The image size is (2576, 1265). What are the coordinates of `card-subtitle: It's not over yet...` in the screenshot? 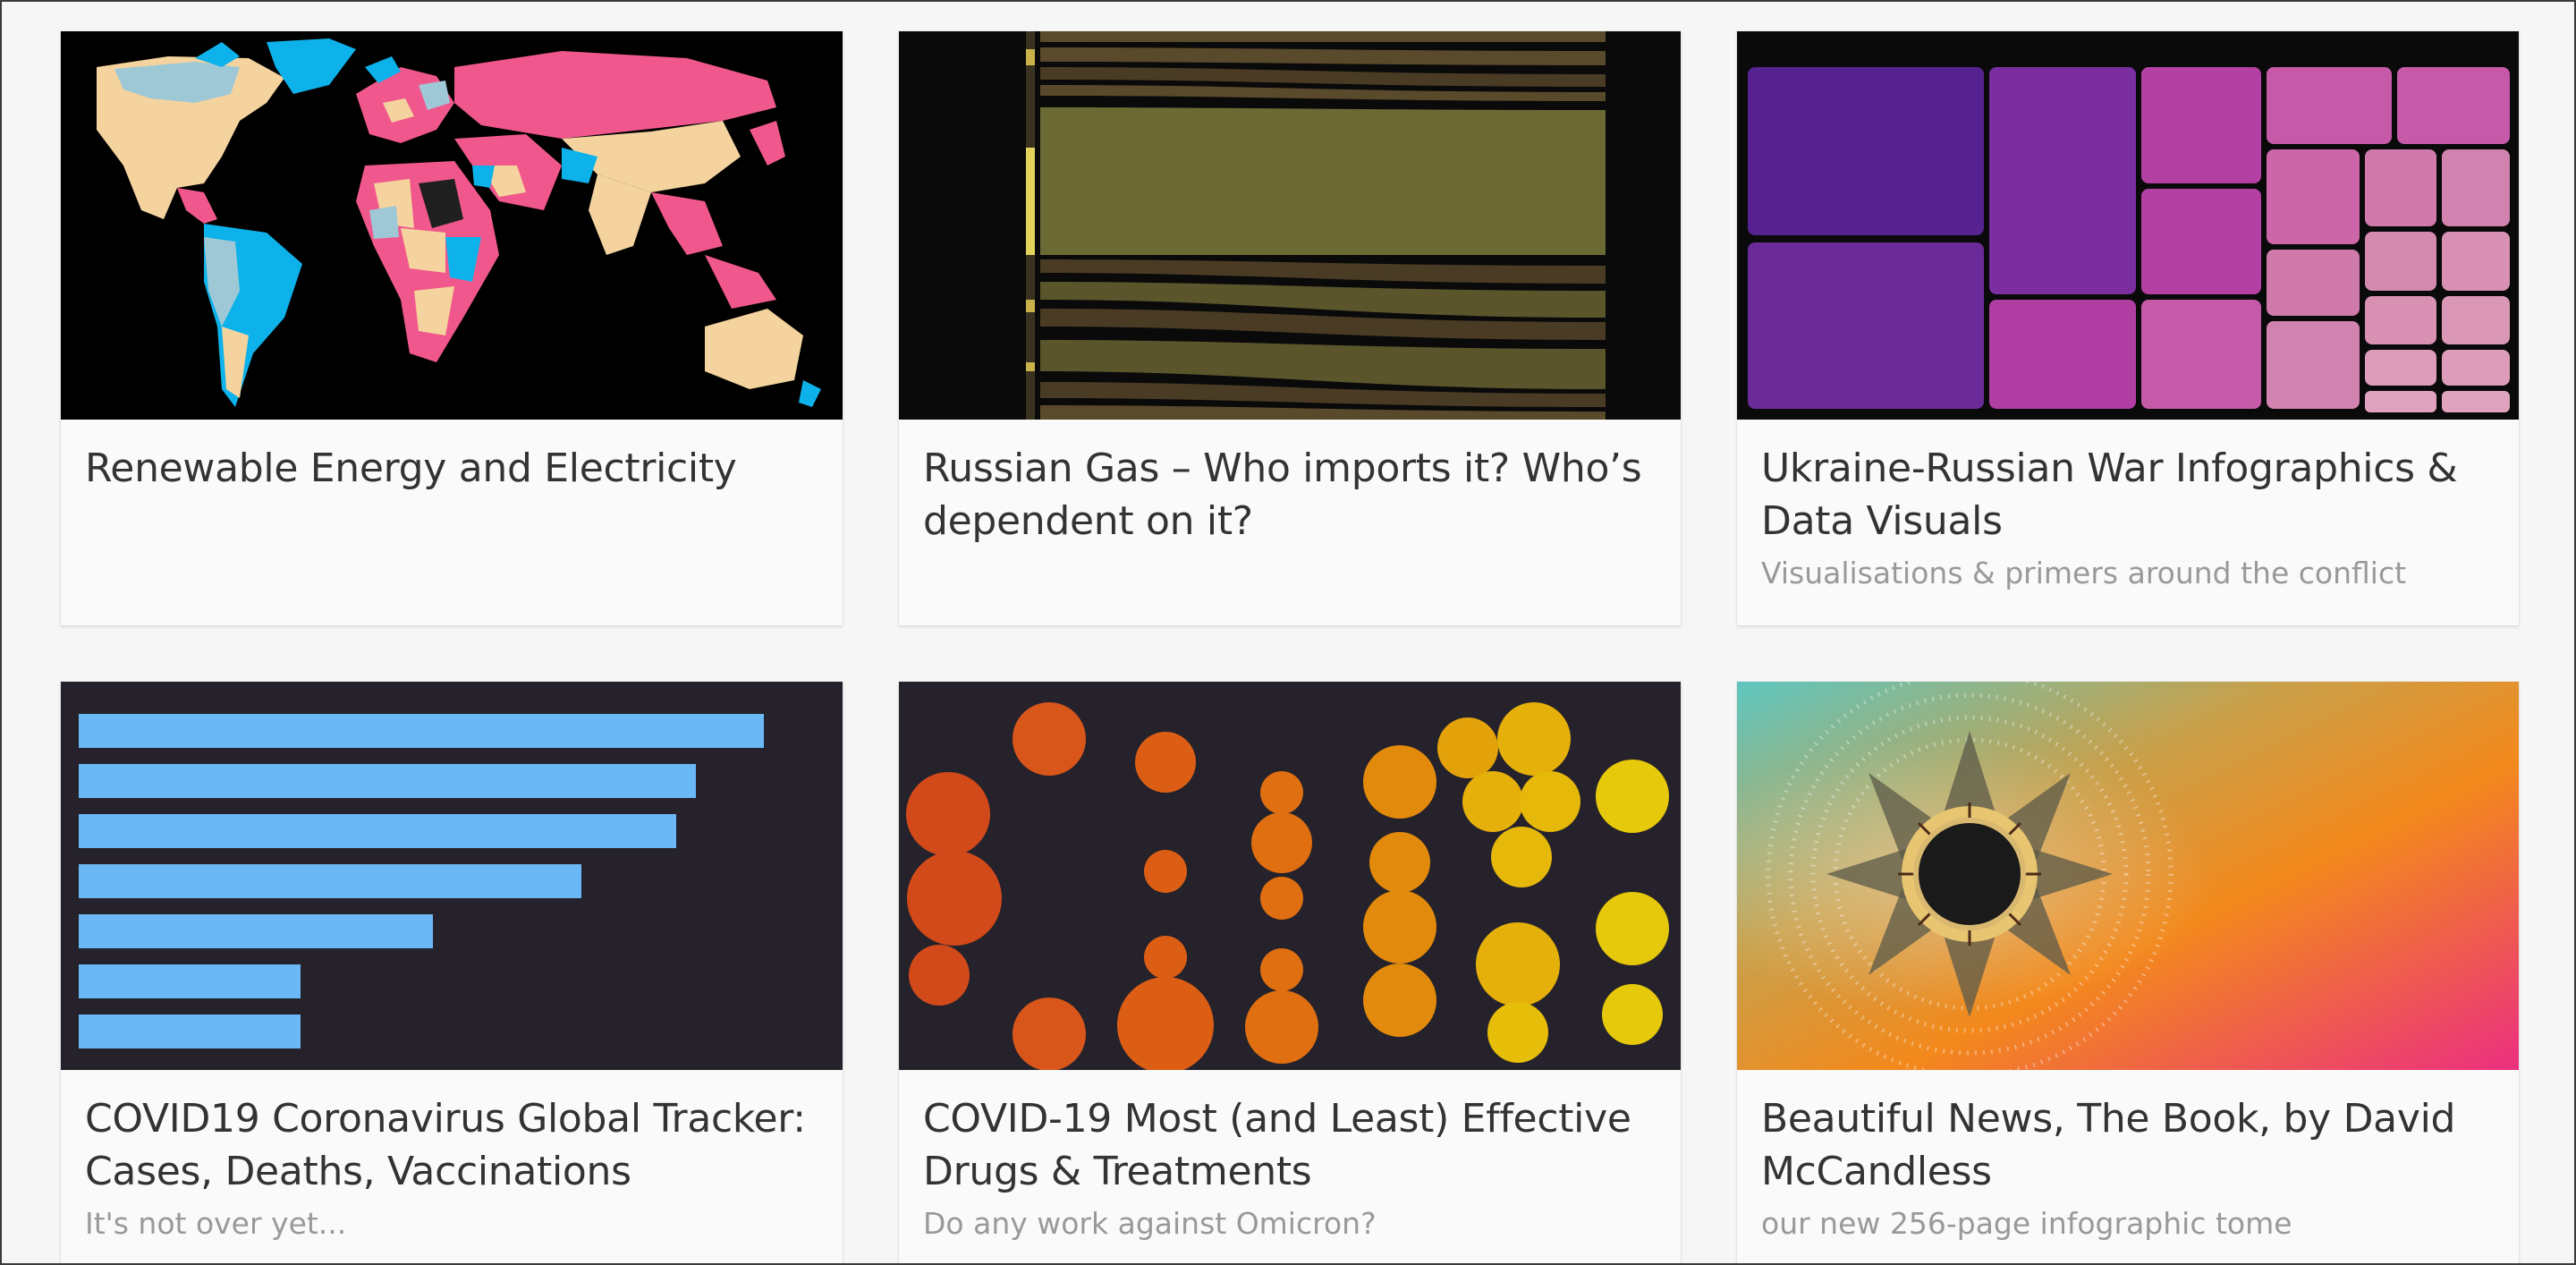 It's located at (216, 1223).